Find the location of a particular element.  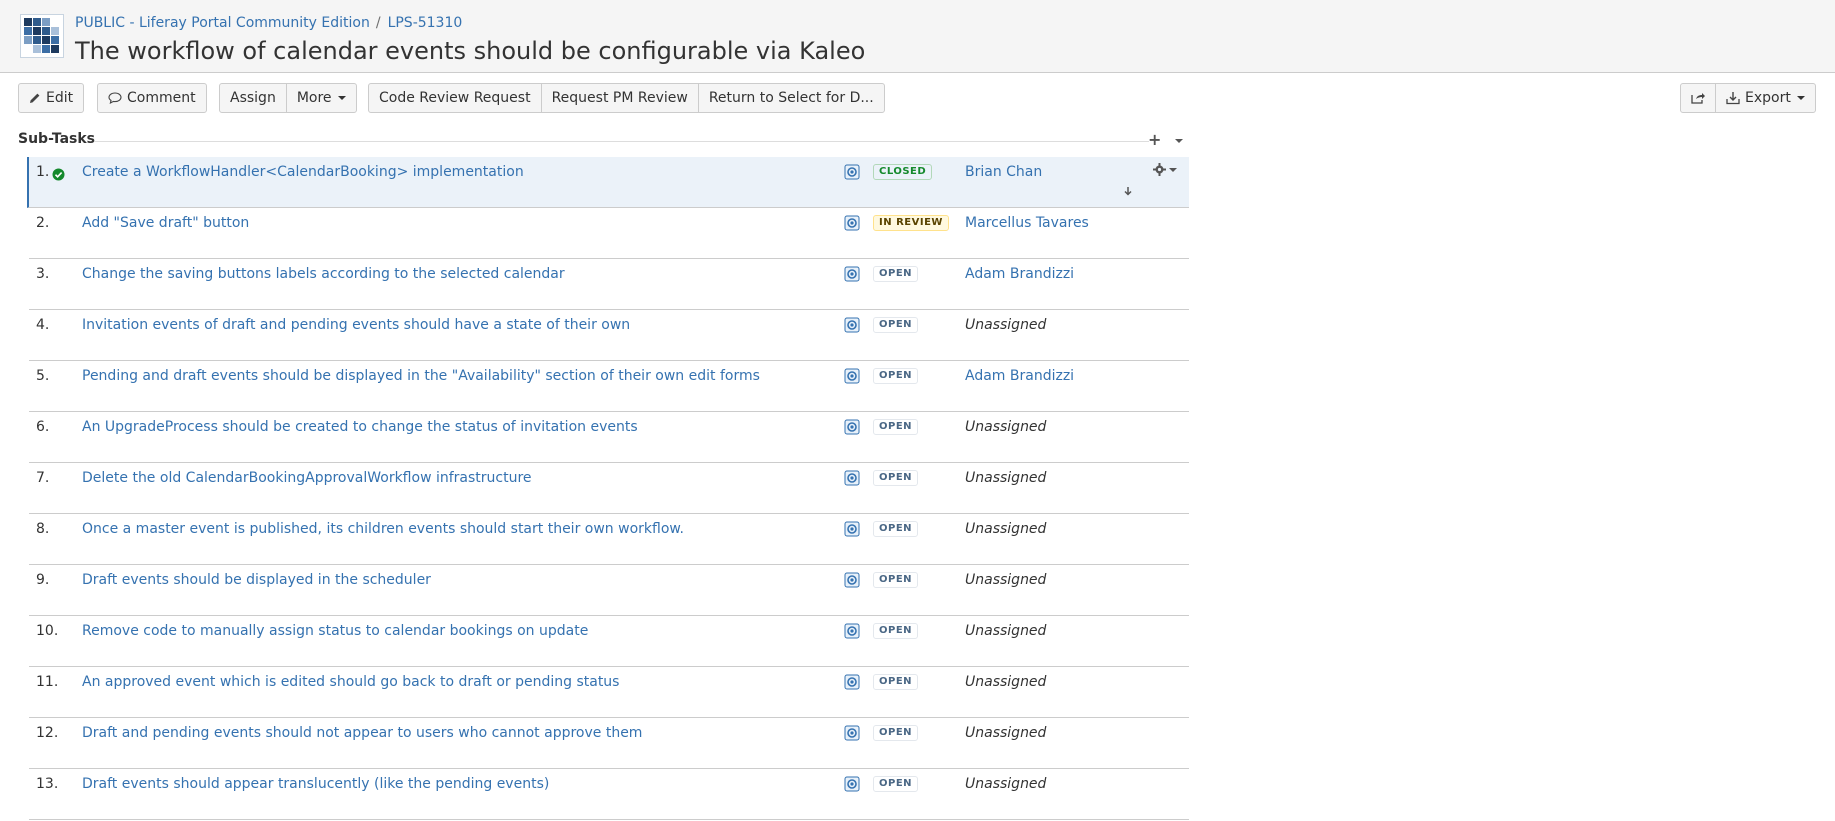

export-button: Export is located at coordinates (1765, 98).